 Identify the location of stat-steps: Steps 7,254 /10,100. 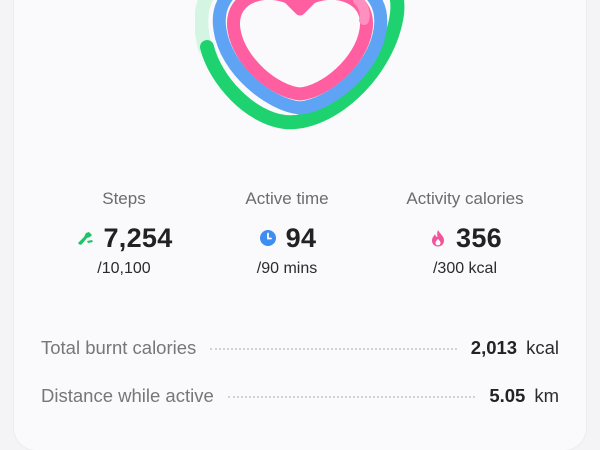
(124, 233).